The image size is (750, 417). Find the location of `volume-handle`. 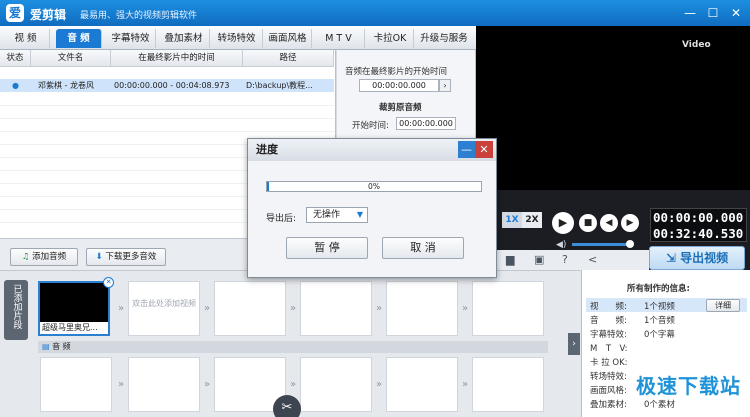

volume-handle is located at coordinates (630, 244).